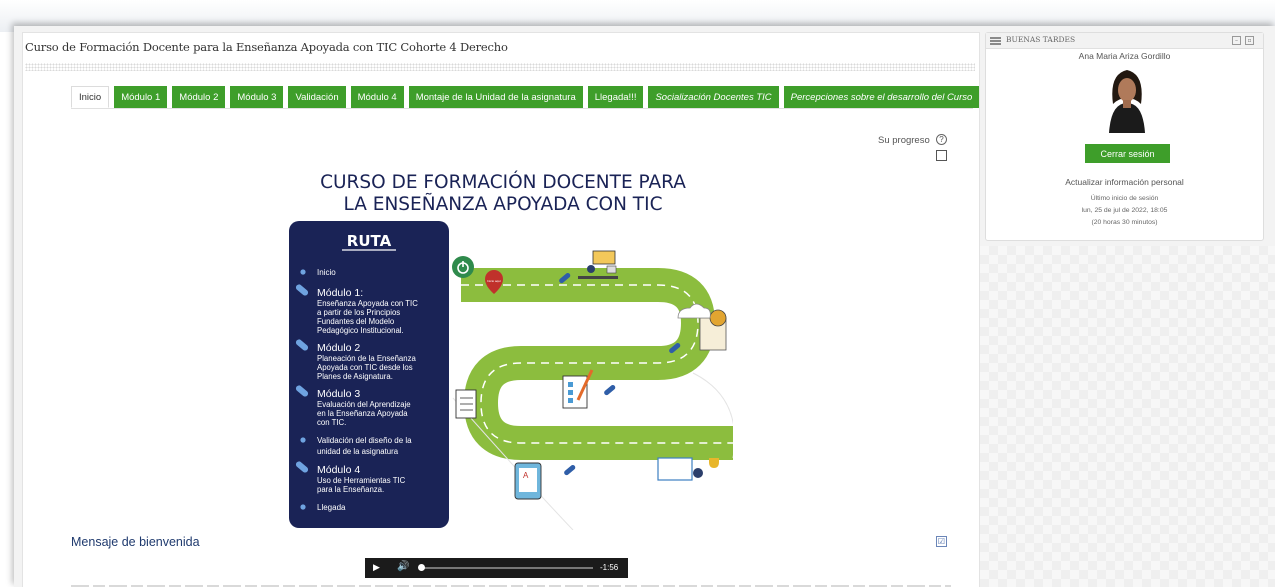 This screenshot has width=1275, height=587. Describe the element at coordinates (463, 267) in the screenshot. I see `power-icon` at that location.